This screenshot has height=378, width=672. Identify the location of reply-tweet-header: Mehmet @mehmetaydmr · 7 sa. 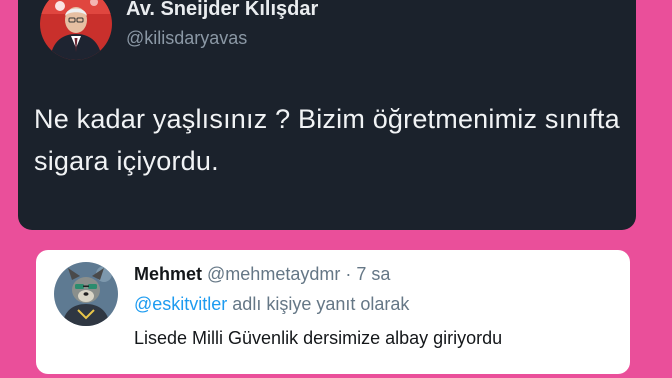
(262, 274).